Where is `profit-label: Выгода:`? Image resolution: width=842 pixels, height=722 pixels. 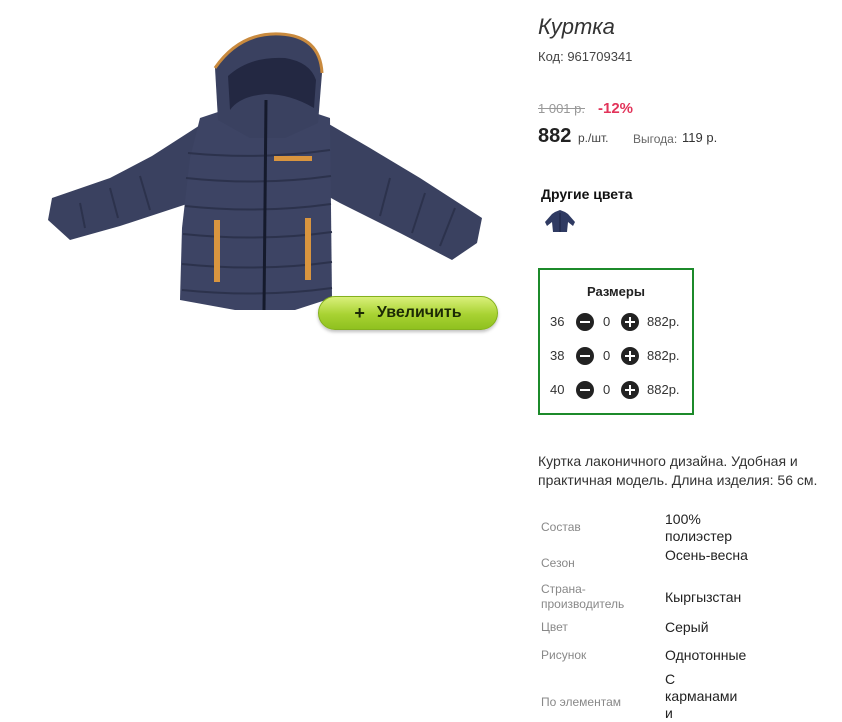 profit-label: Выгода: is located at coordinates (655, 139).